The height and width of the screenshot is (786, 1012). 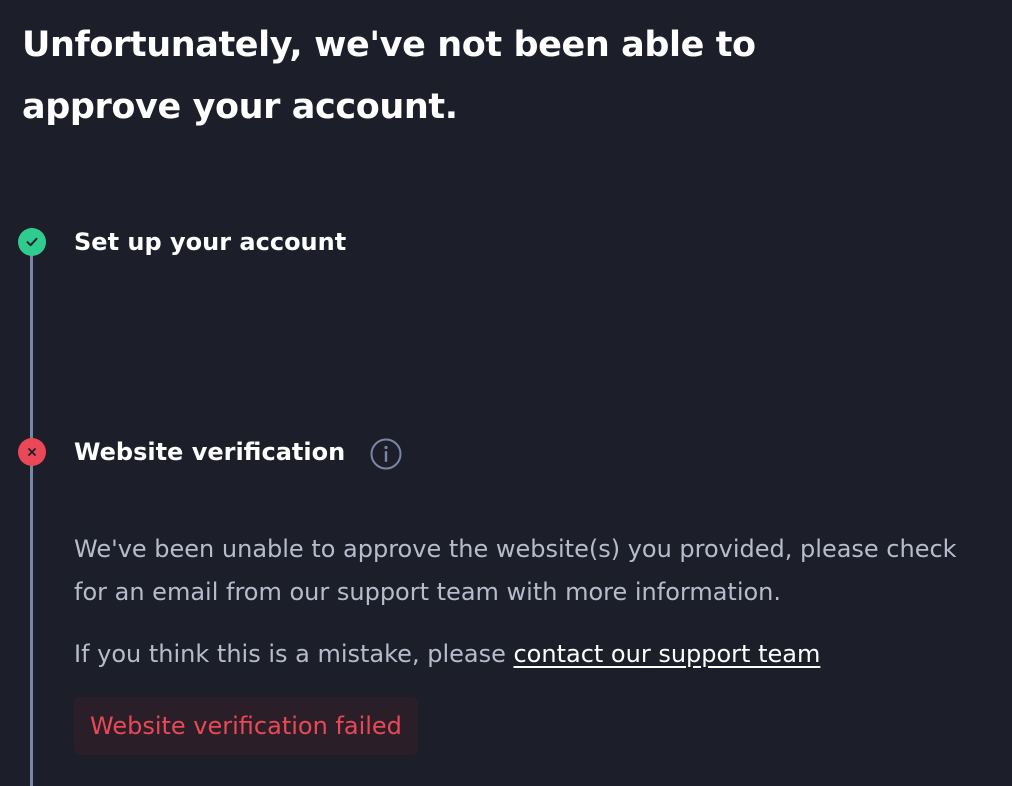 What do you see at coordinates (31, 519) in the screenshot?
I see `timeline-line` at bounding box center [31, 519].